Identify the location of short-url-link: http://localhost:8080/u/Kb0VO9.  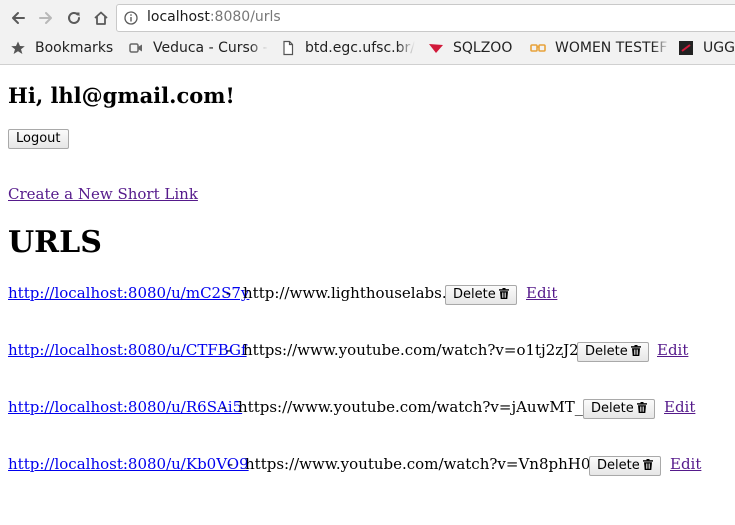
(128, 464).